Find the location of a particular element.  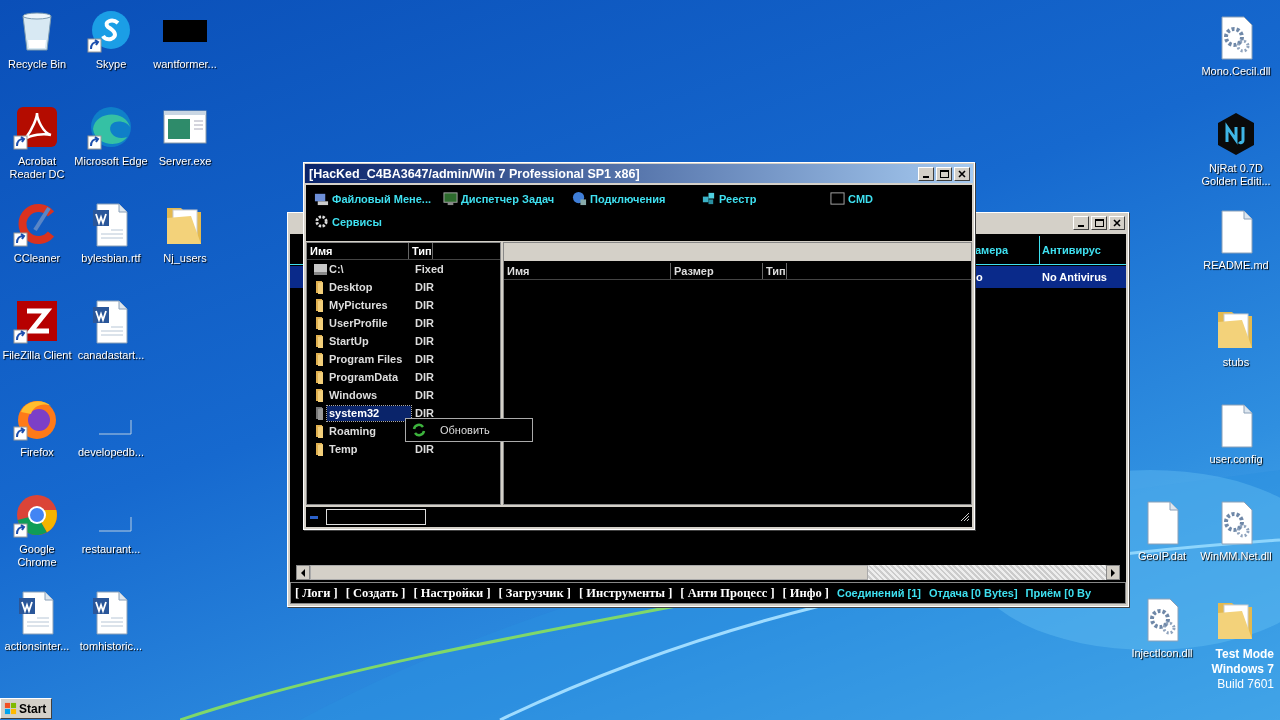

icon-label: user.config is located at coordinates (1236, 459).